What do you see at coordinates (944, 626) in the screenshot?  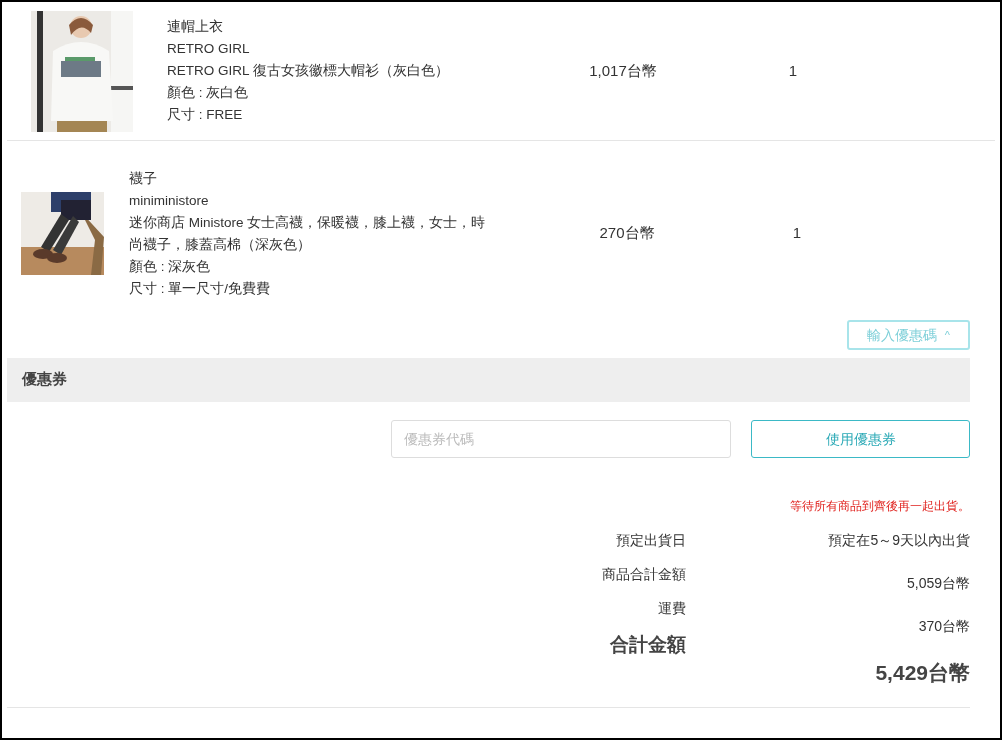 I see `summary-value: 370台幣` at bounding box center [944, 626].